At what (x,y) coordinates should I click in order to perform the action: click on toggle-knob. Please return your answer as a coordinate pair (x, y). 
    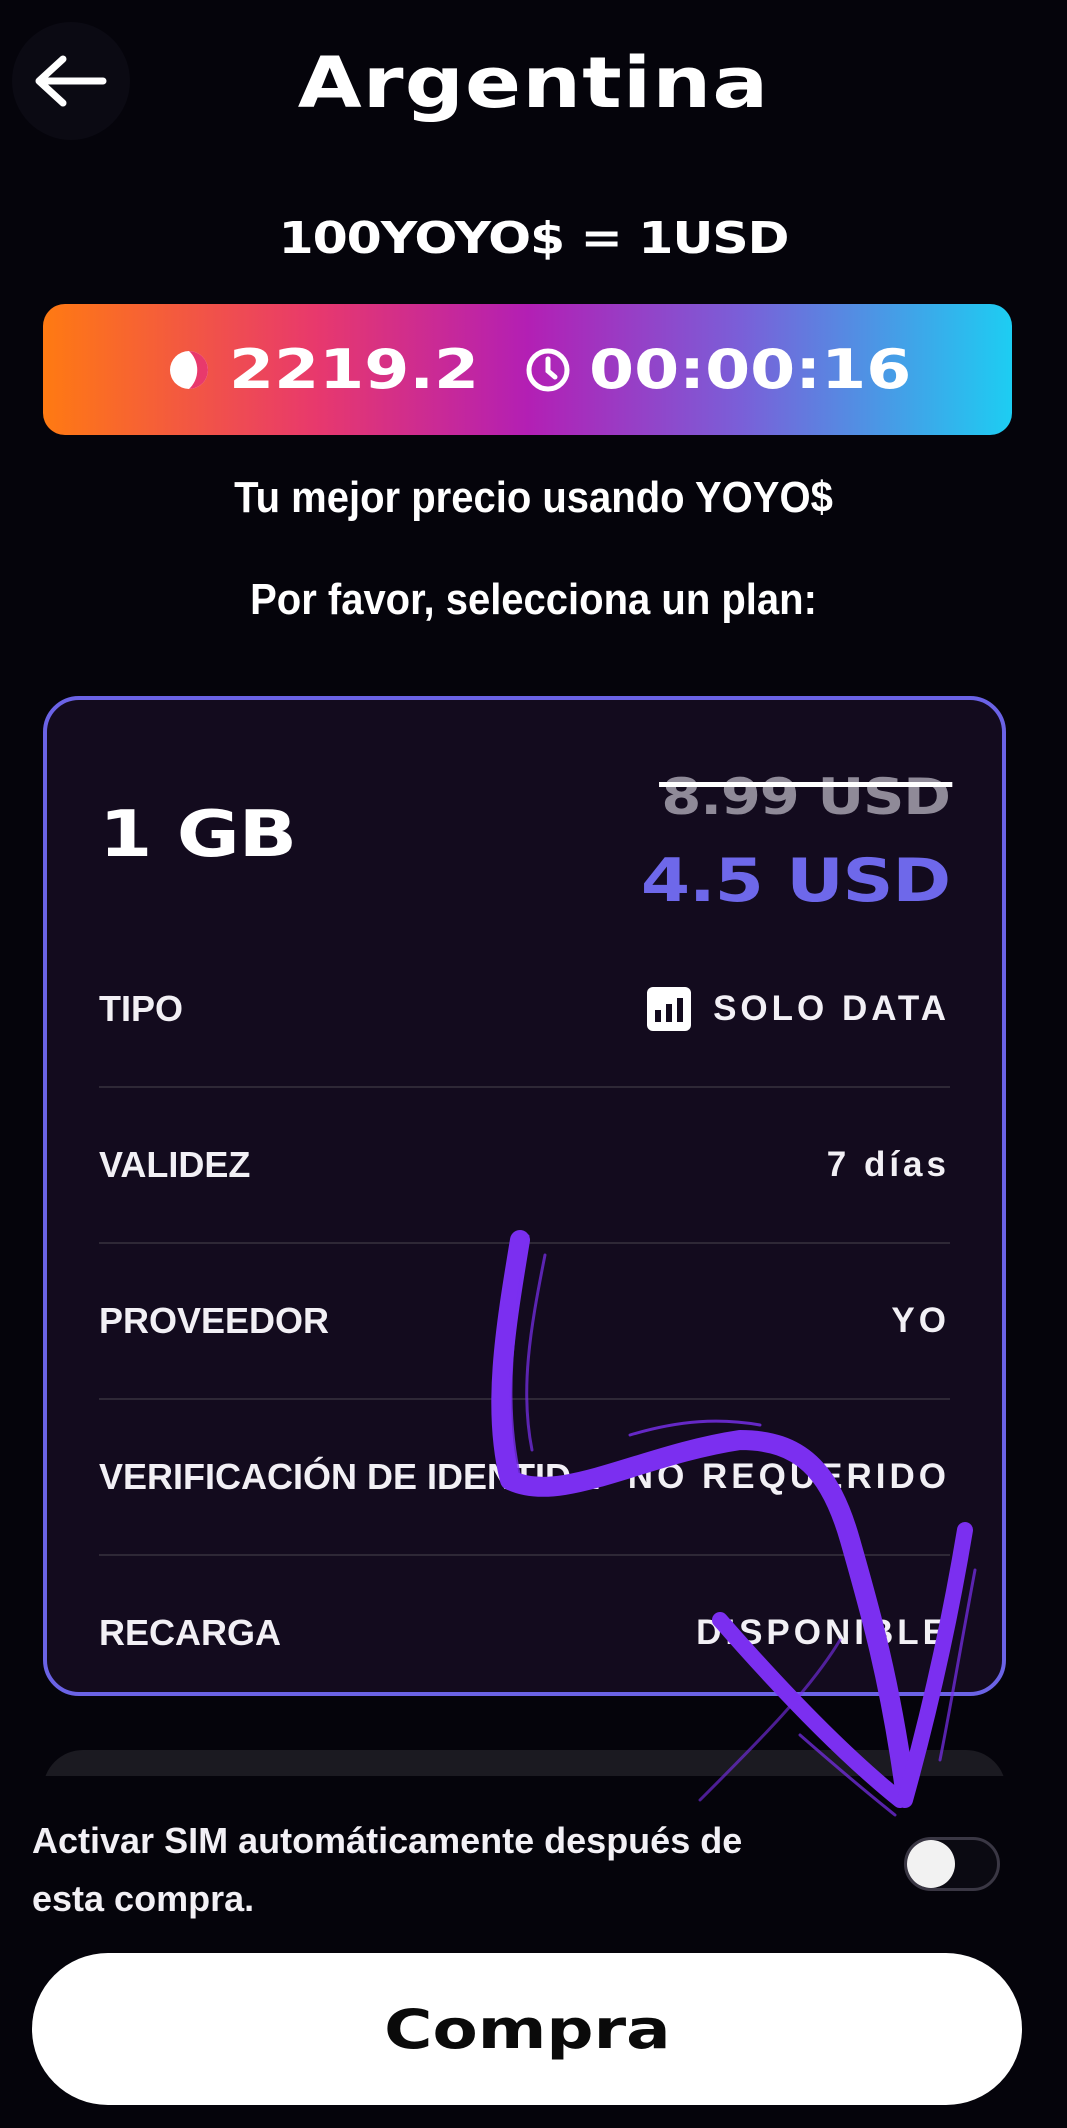
    Looking at the image, I should click on (931, 1864).